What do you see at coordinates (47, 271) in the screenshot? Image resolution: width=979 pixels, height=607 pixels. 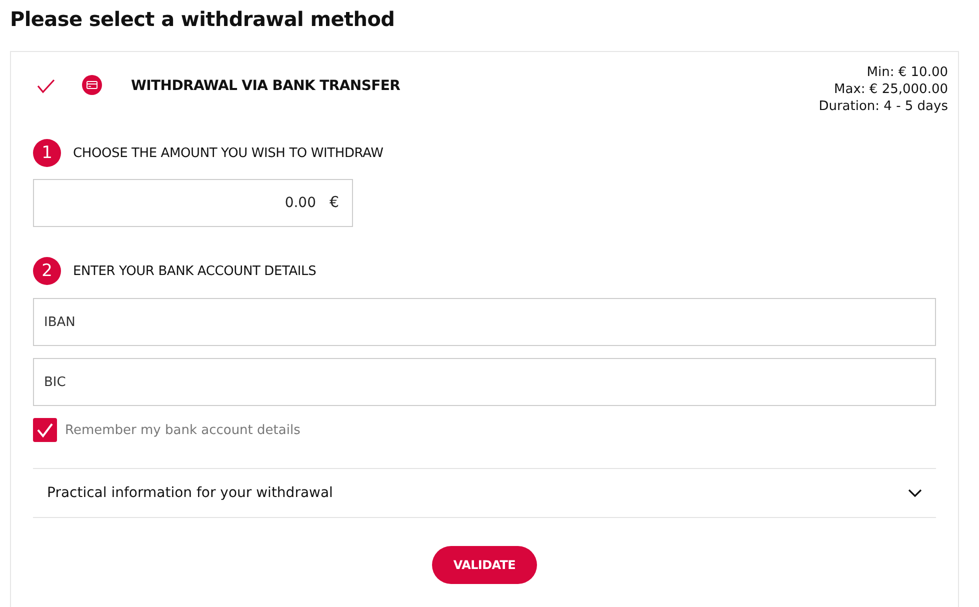 I see `step-number: 2` at bounding box center [47, 271].